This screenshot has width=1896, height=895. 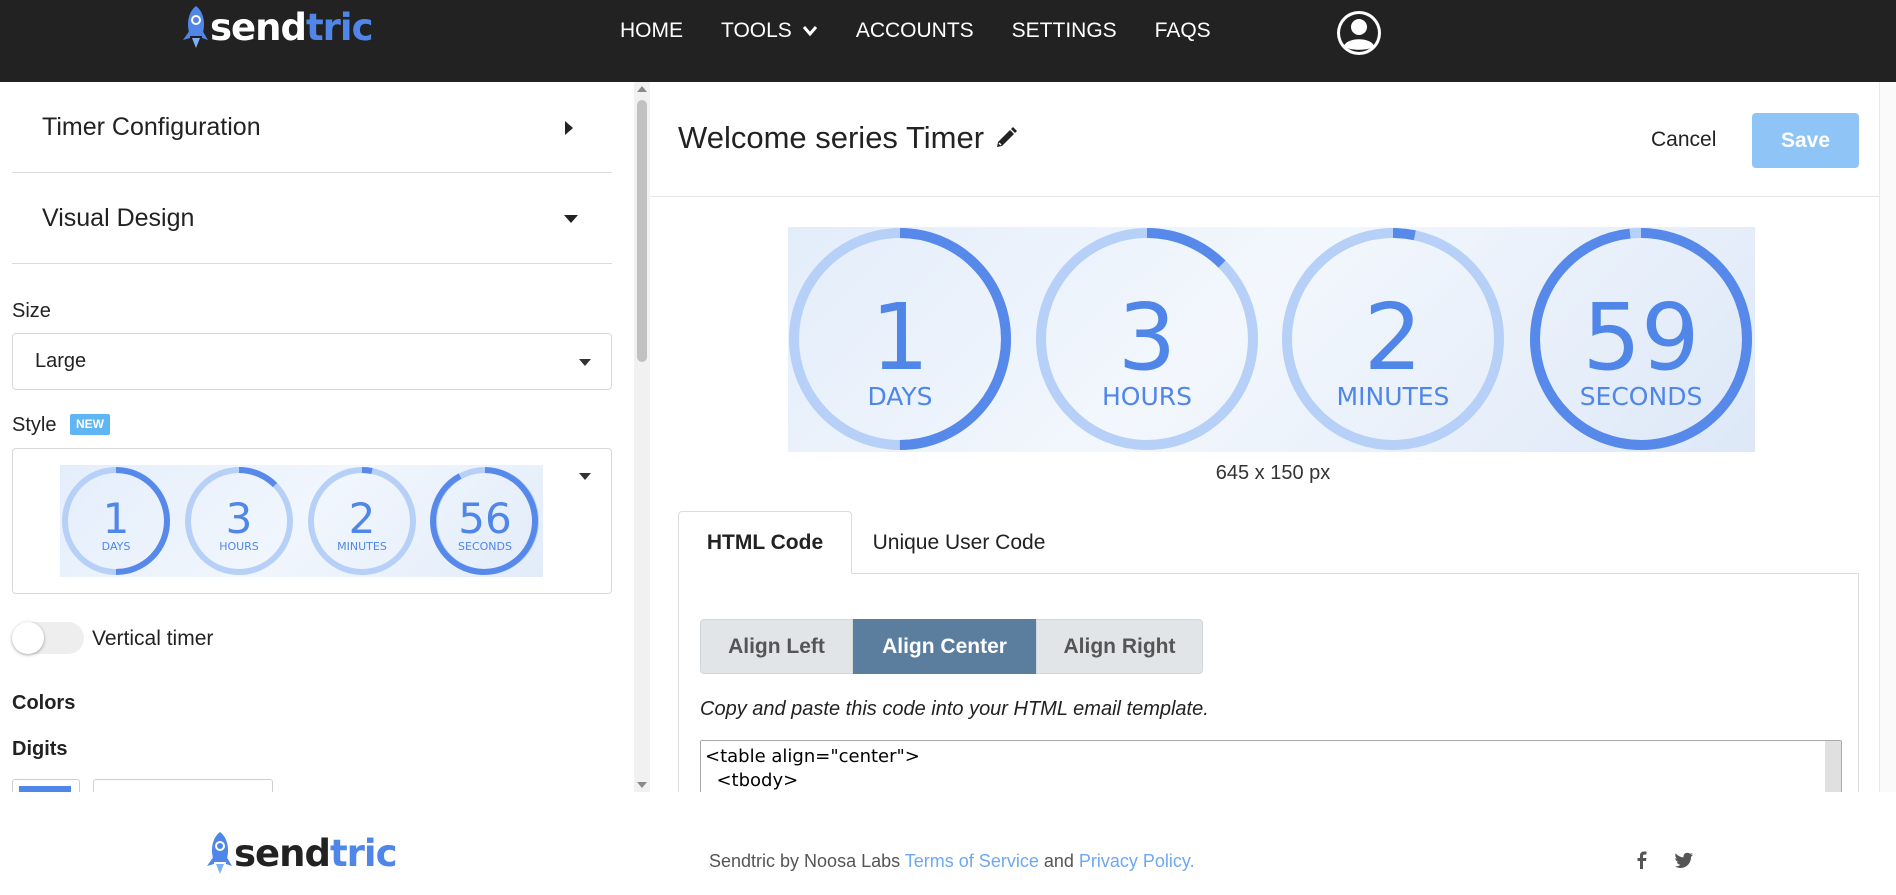 What do you see at coordinates (642, 437) in the screenshot?
I see `sidebar-scrollbar` at bounding box center [642, 437].